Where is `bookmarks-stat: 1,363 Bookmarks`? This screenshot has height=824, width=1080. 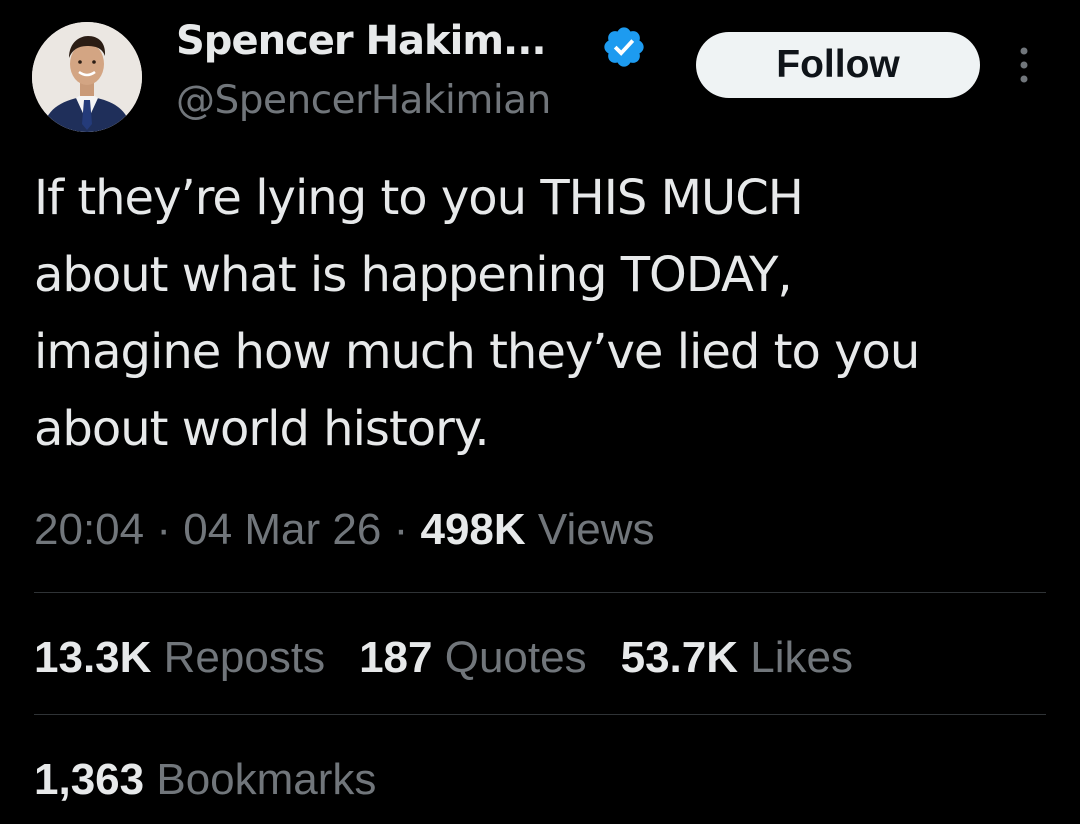 bookmarks-stat: 1,363 Bookmarks is located at coordinates (205, 780).